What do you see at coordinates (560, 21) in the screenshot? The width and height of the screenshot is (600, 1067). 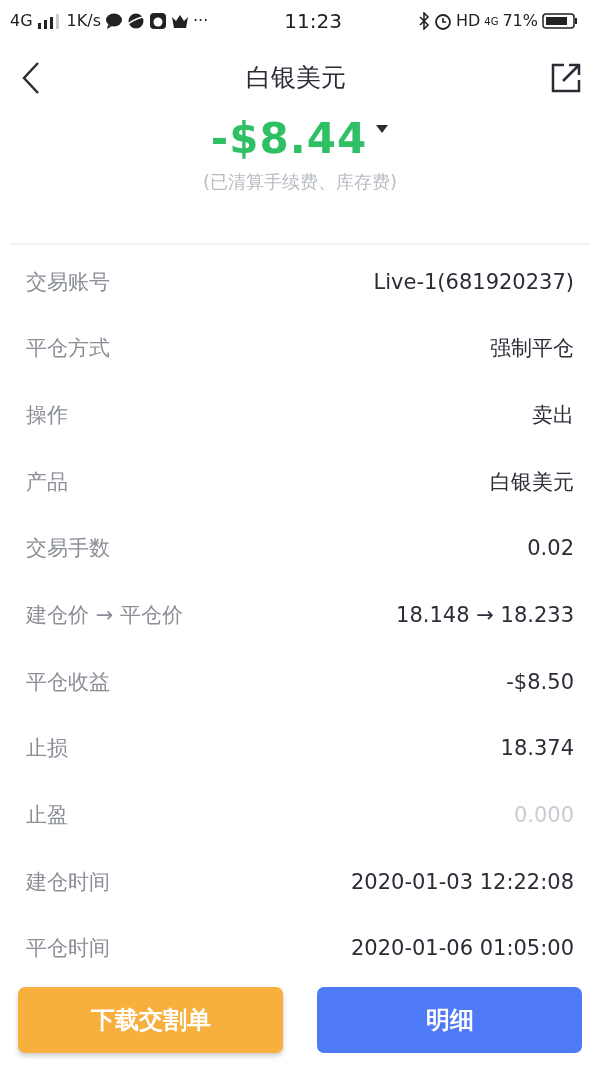 I see `battery-icon` at bounding box center [560, 21].